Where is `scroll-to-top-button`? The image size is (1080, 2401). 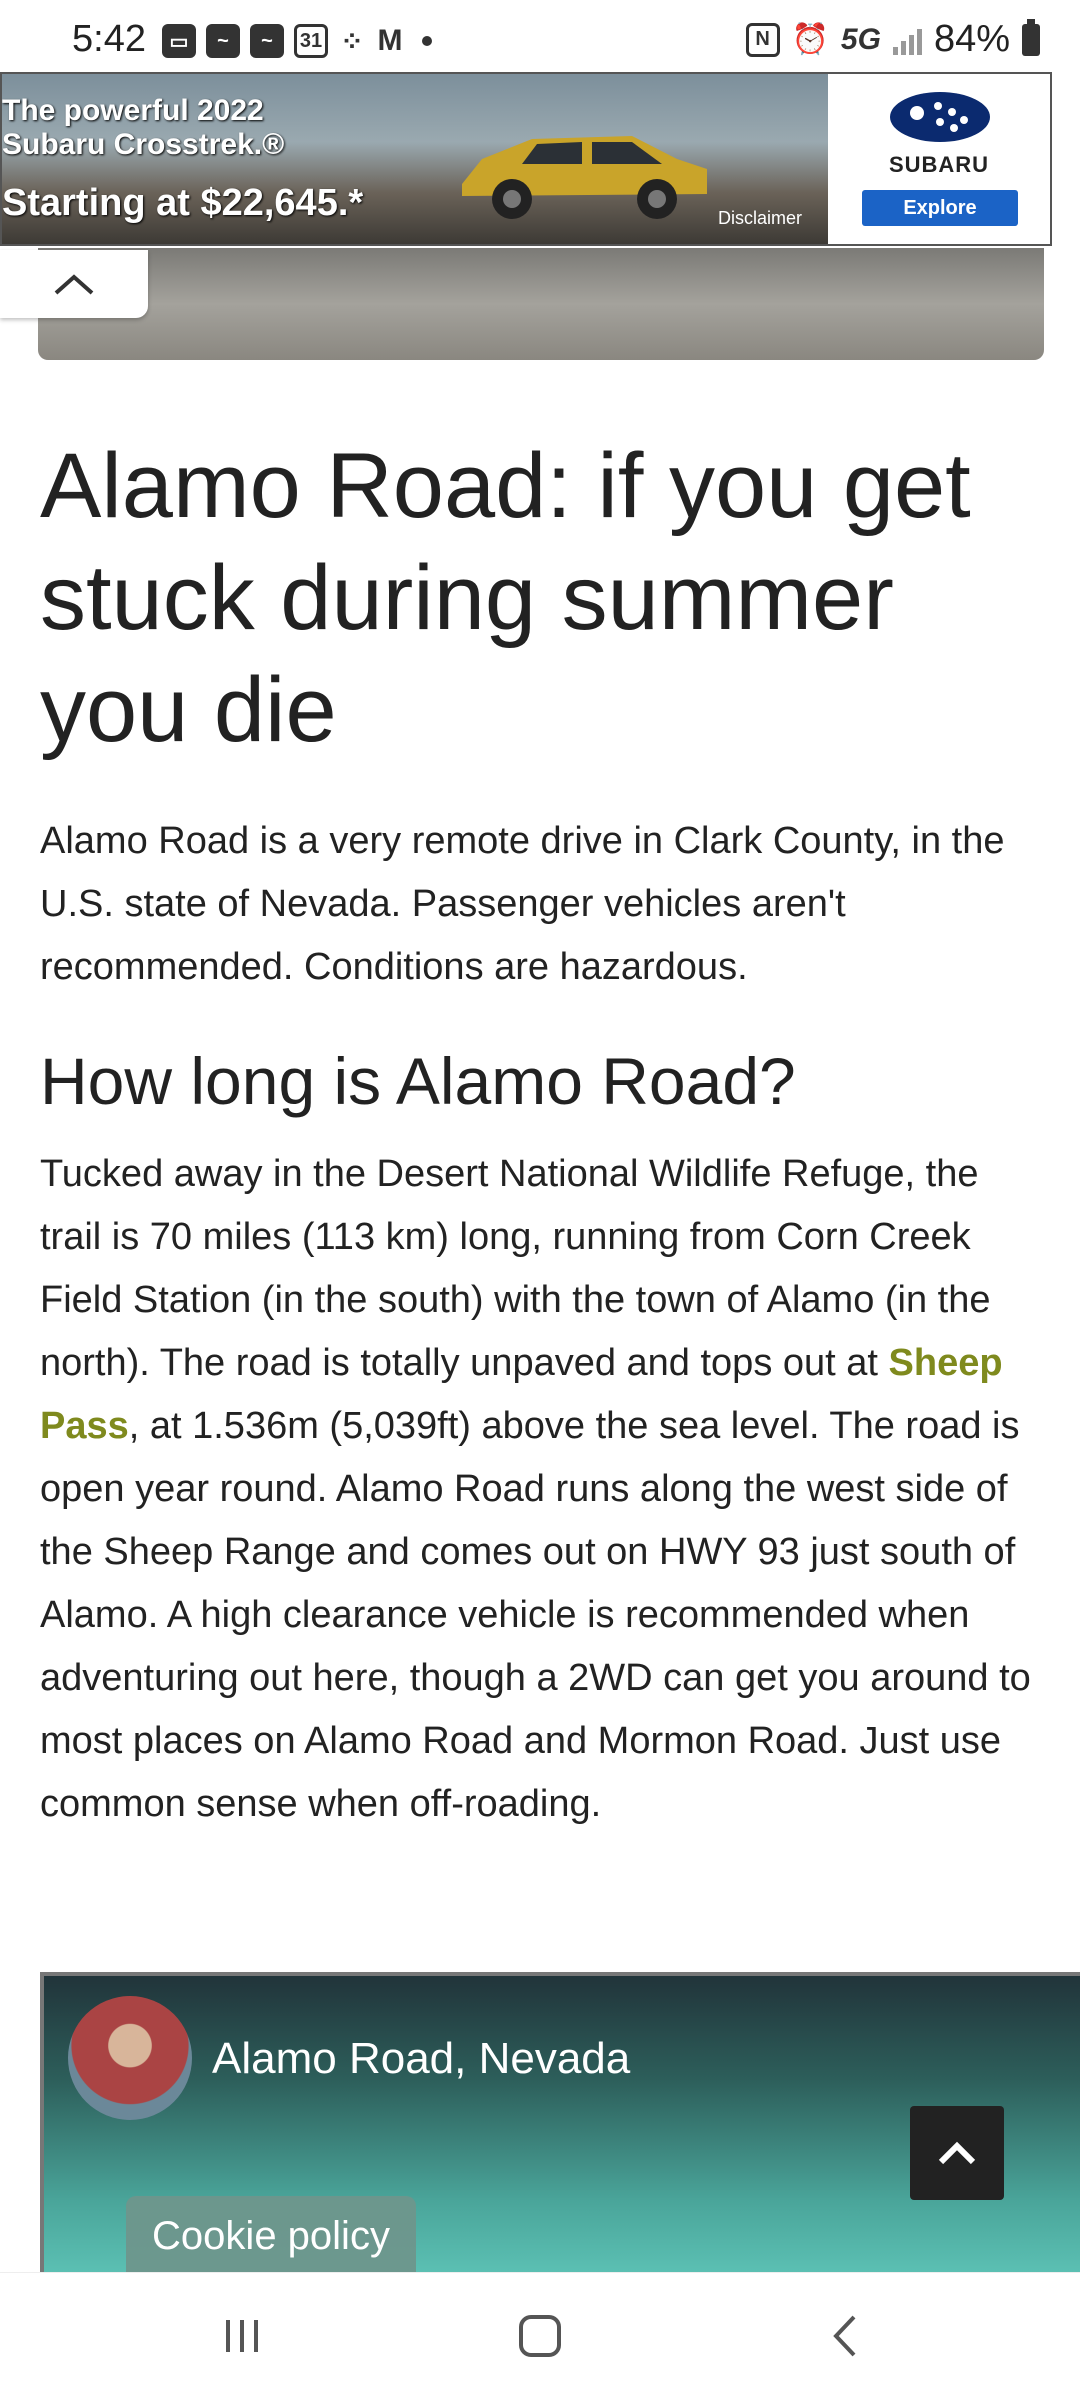
scroll-to-top-button is located at coordinates (957, 2153).